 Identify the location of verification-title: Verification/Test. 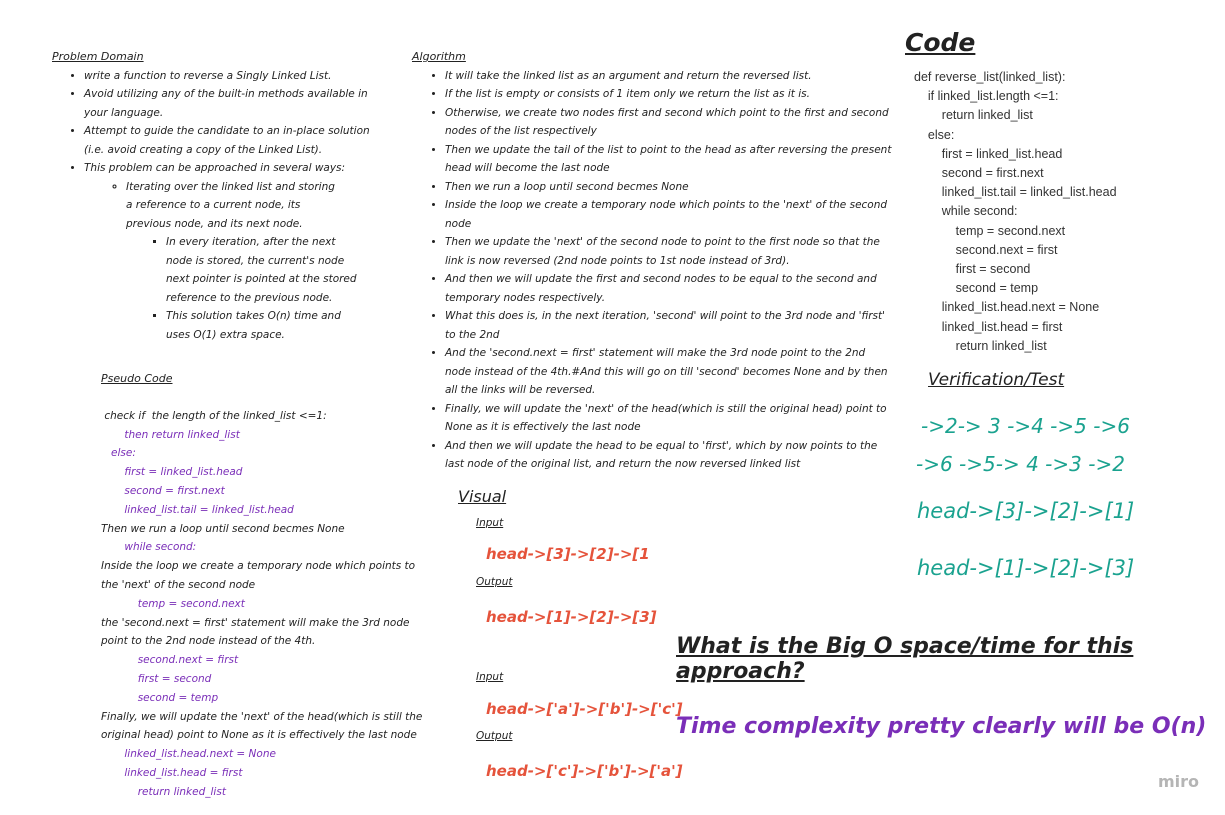
(996, 380).